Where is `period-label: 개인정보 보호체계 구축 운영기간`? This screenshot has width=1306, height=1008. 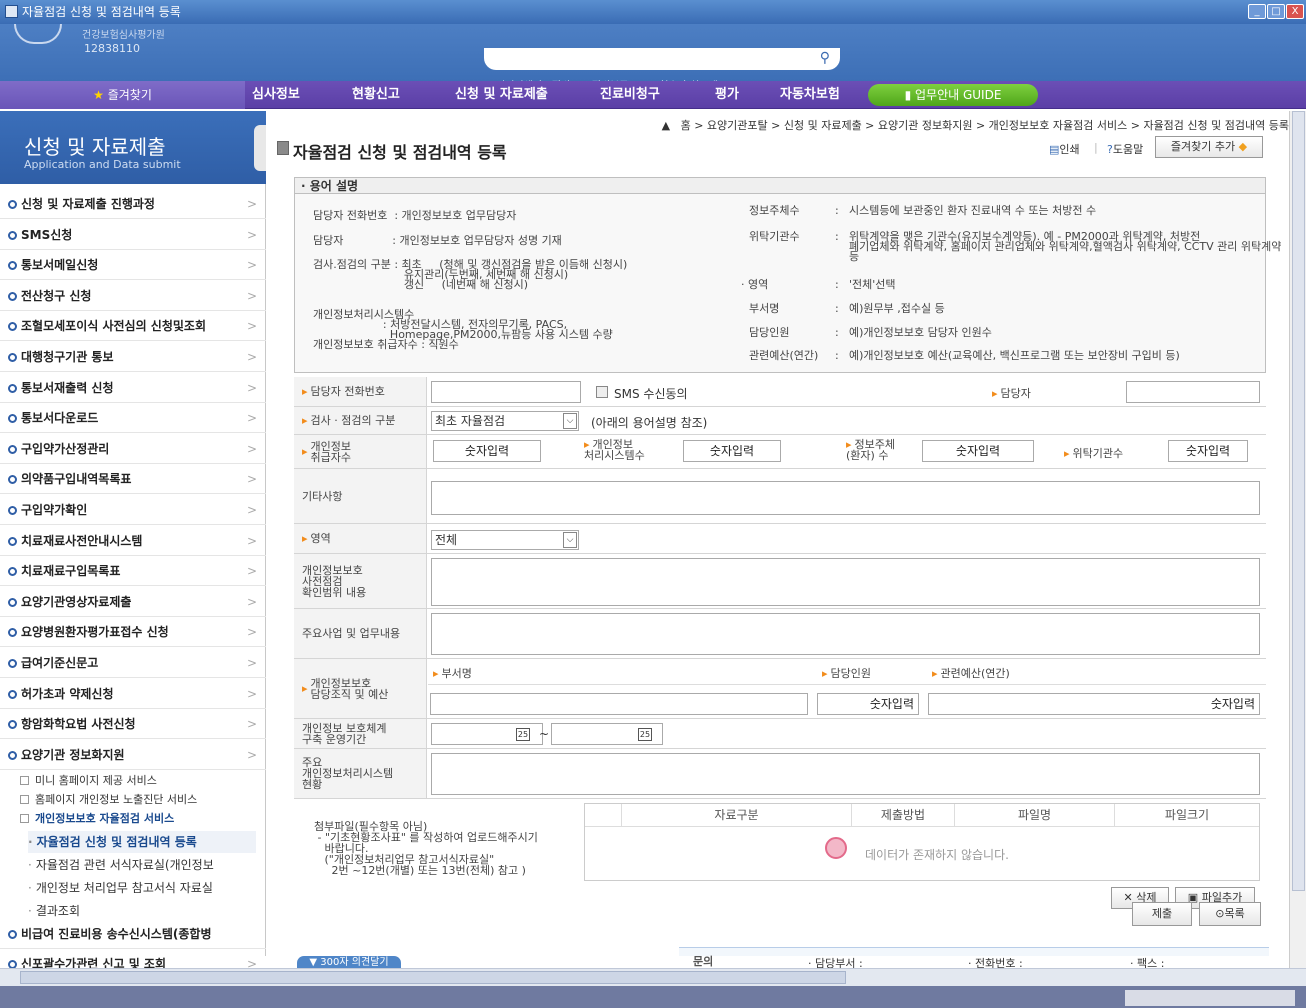 period-label: 개인정보 보호체계 구축 운영기간 is located at coordinates (360, 733).